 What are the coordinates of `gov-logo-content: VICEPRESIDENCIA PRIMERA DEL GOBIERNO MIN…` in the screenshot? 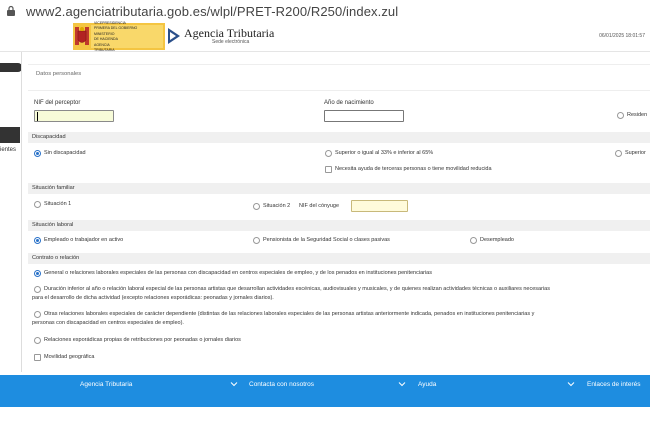 It's located at (118, 36).